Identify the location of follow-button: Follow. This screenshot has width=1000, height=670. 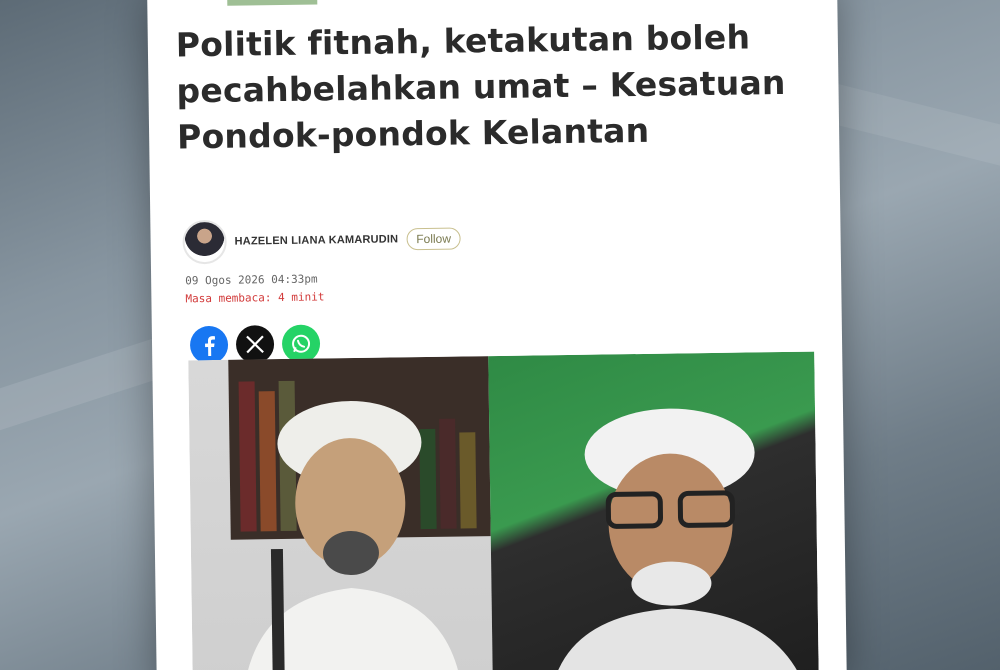
(434, 239).